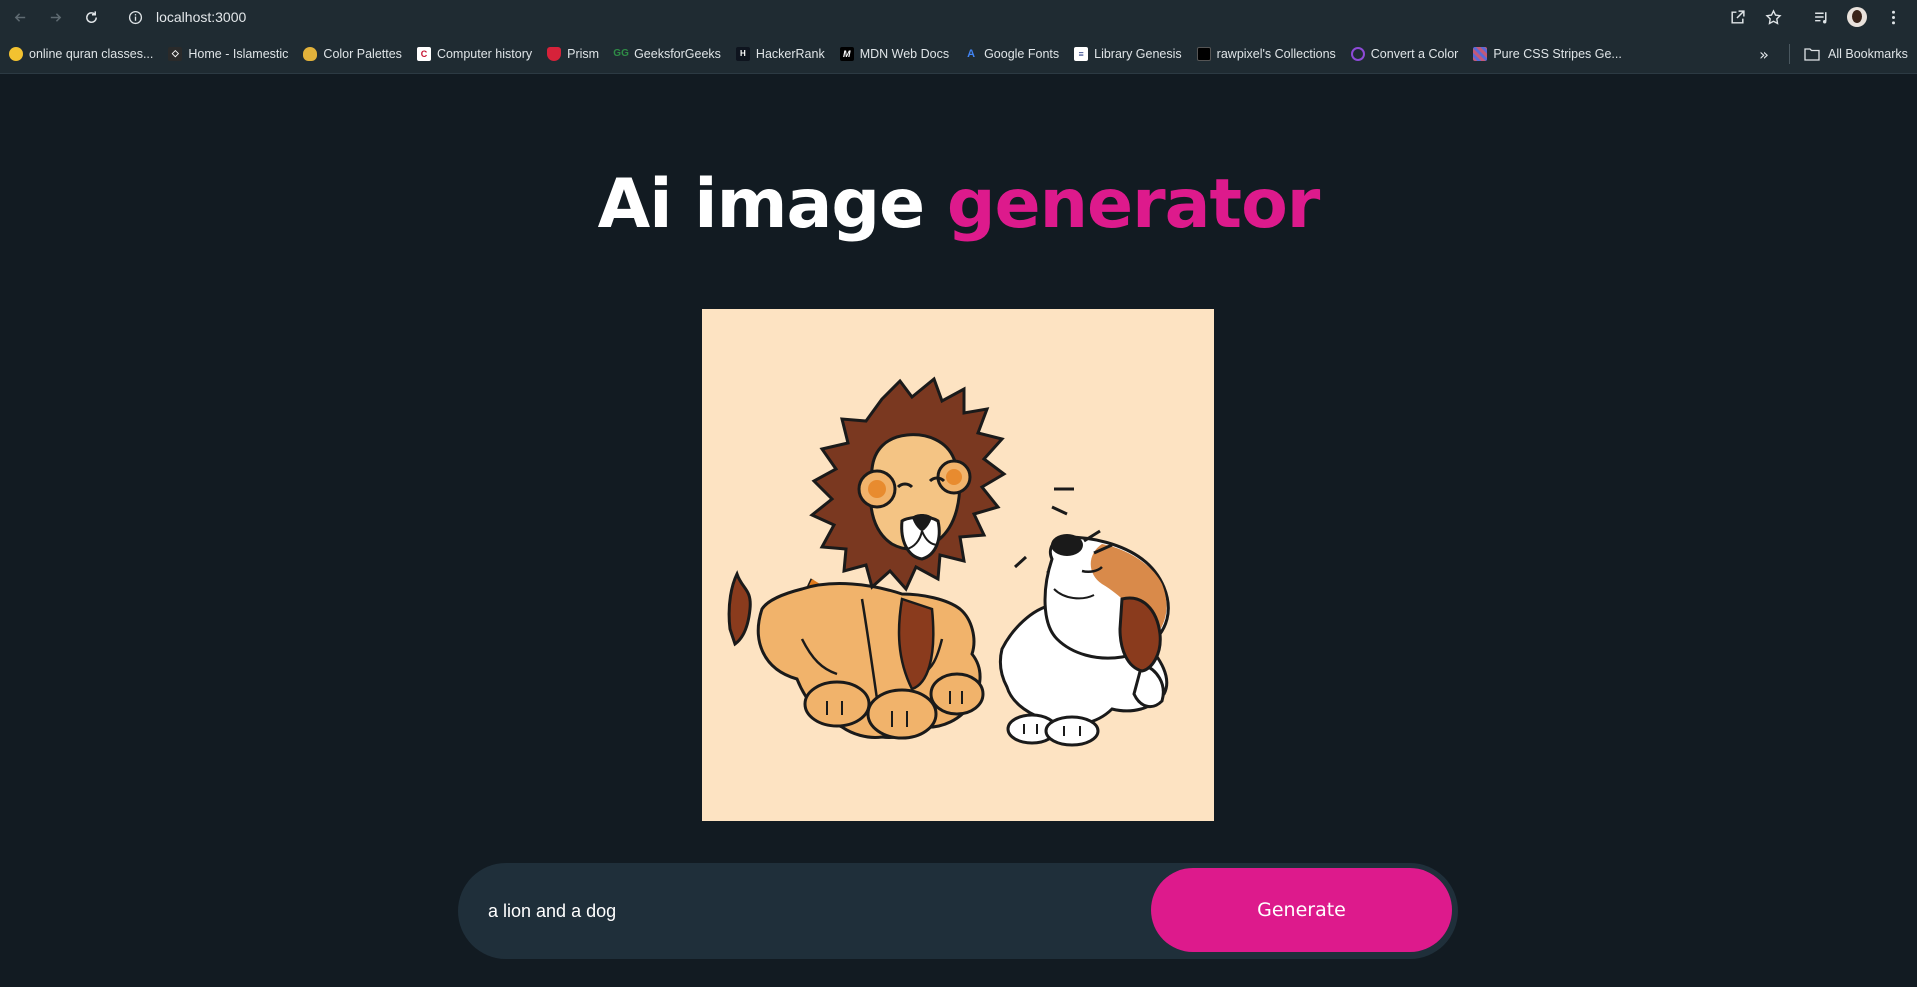 Image resolution: width=1917 pixels, height=987 pixels. What do you see at coordinates (1868, 54) in the screenshot?
I see `all-bookmarks-label: All Bookmarks` at bounding box center [1868, 54].